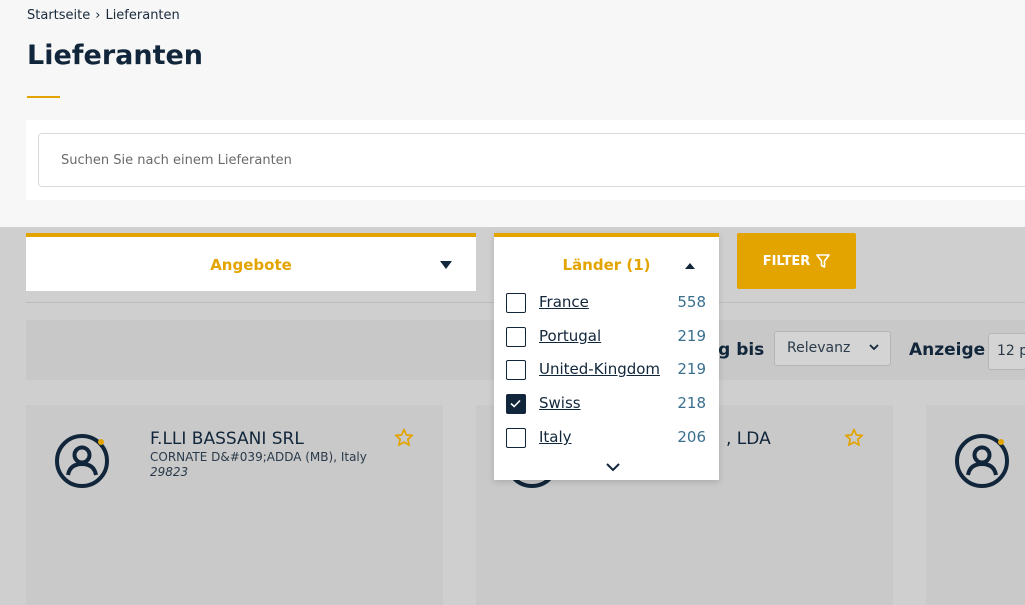 The height and width of the screenshot is (605, 1025). Describe the element at coordinates (446, 265) in the screenshot. I see `caret-down-icon` at that location.